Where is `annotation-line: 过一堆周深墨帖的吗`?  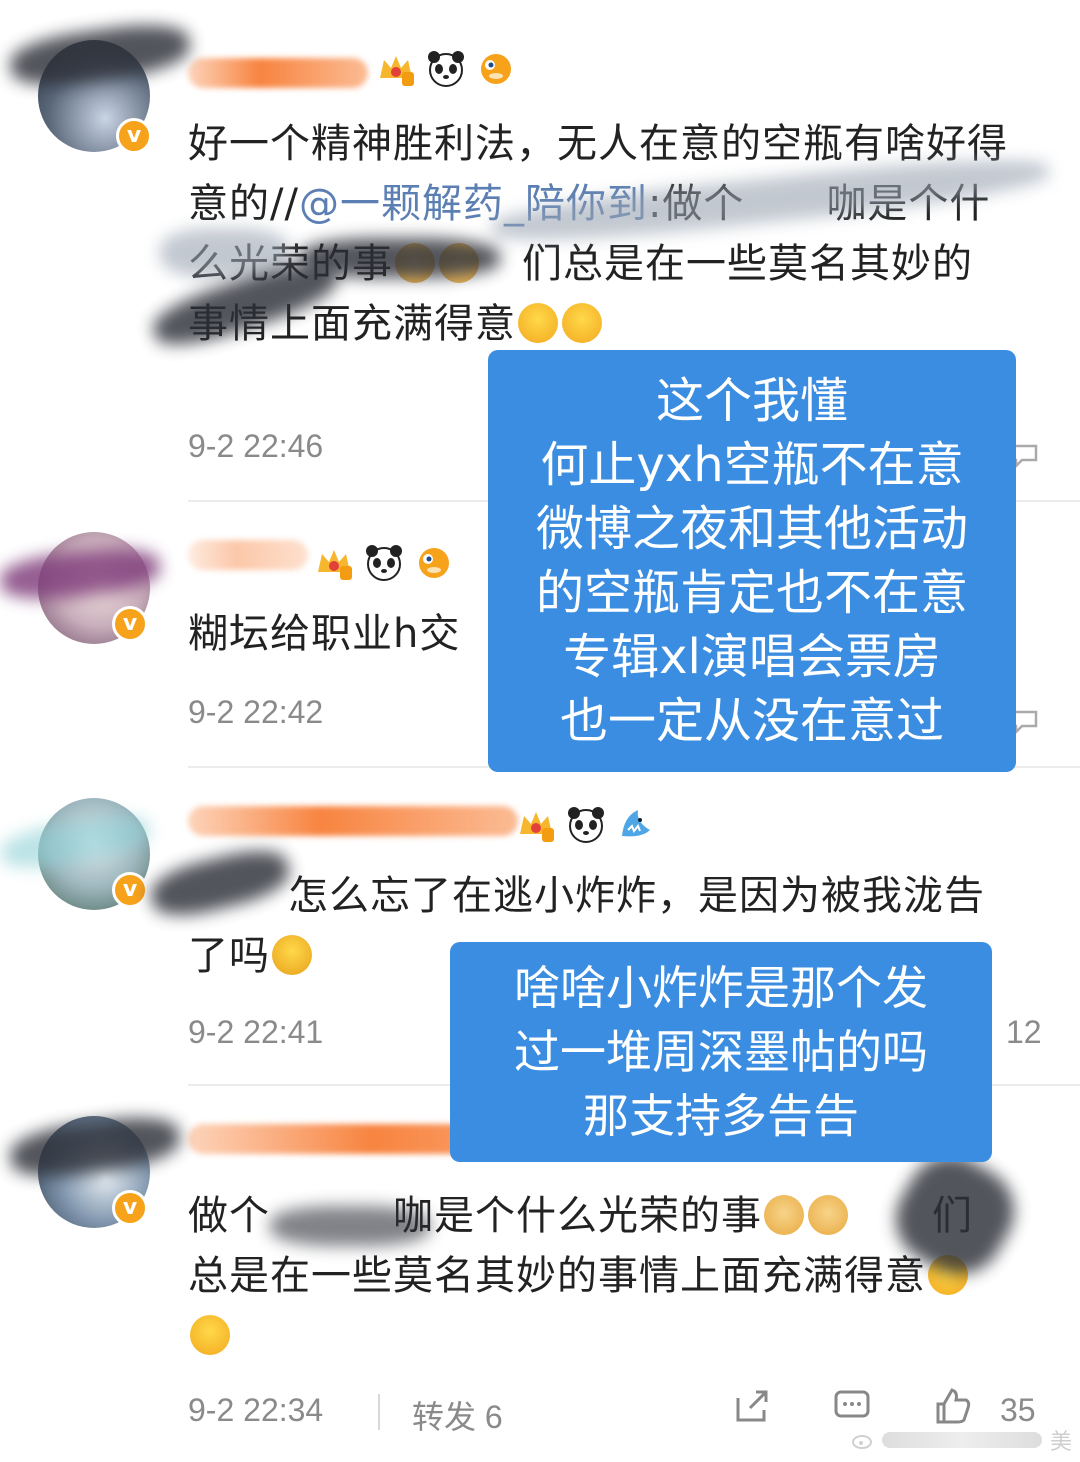
annotation-line: 过一堆周深墨帖的吗 is located at coordinates (721, 1052).